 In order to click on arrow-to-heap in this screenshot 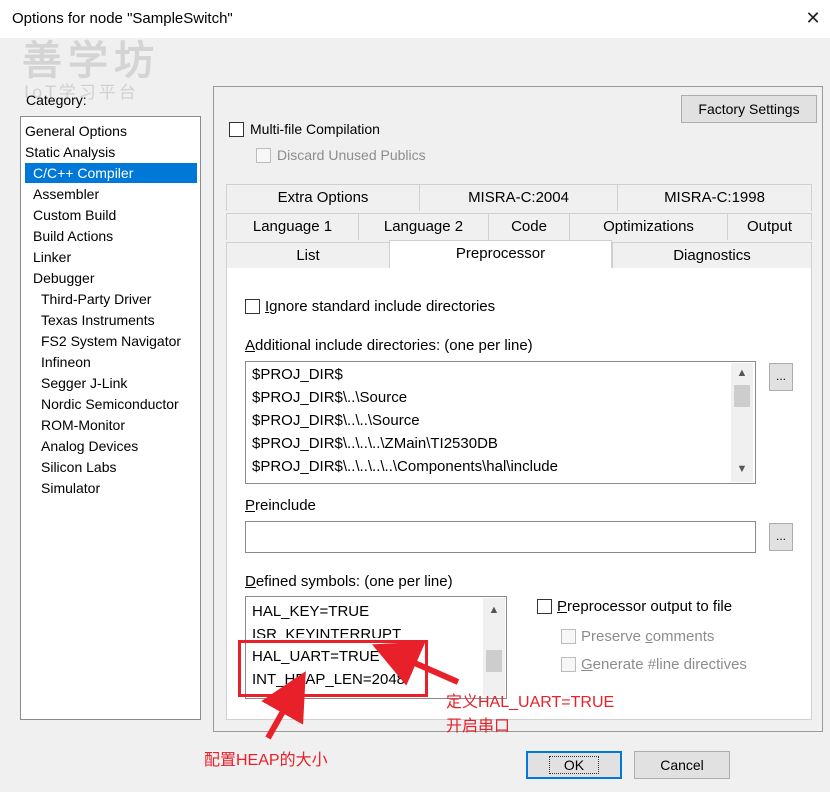, I will do `click(283, 705)`.